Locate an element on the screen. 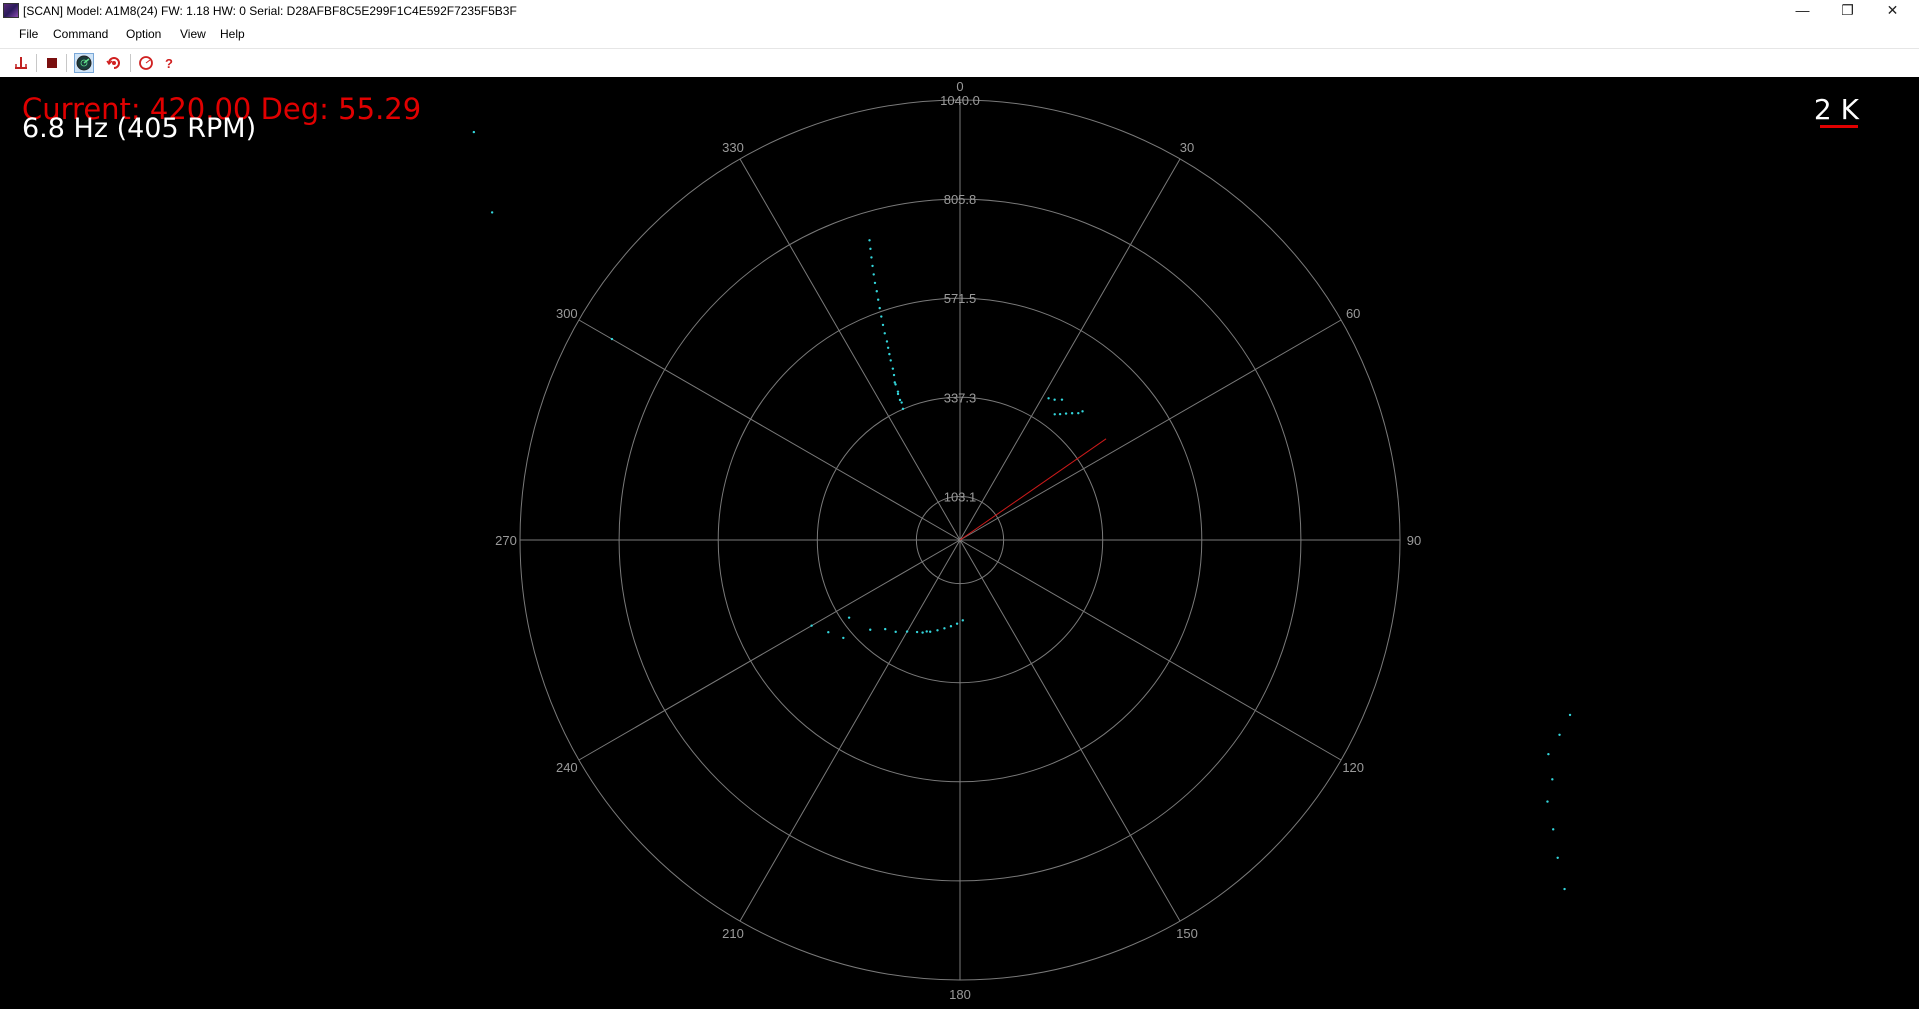 The height and width of the screenshot is (1009, 1919). stop-button is located at coordinates (52, 63).